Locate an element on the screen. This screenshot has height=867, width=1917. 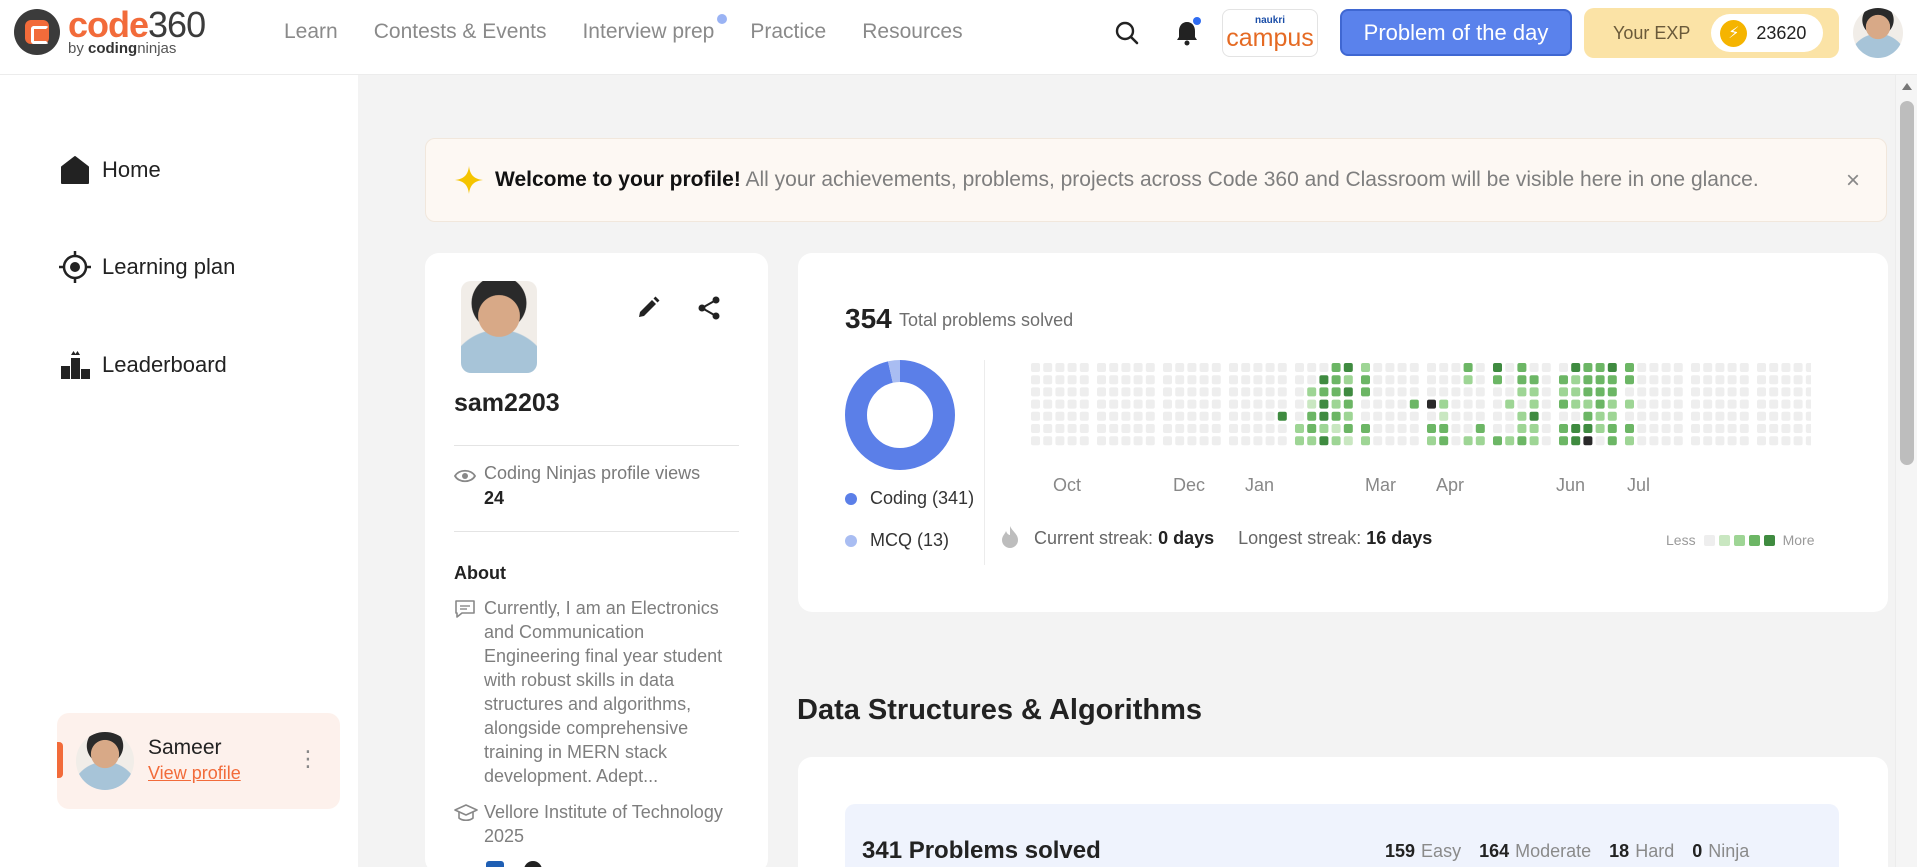
nav-resources: Resources is located at coordinates (912, 32).